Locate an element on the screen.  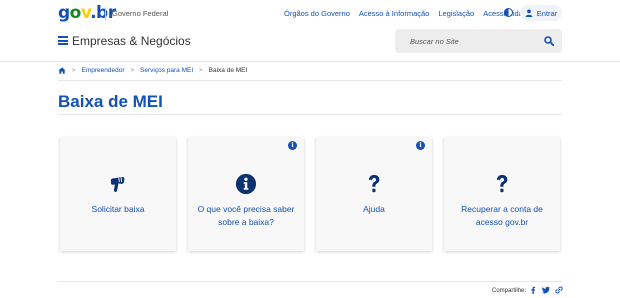
home-icon is located at coordinates (62, 70).